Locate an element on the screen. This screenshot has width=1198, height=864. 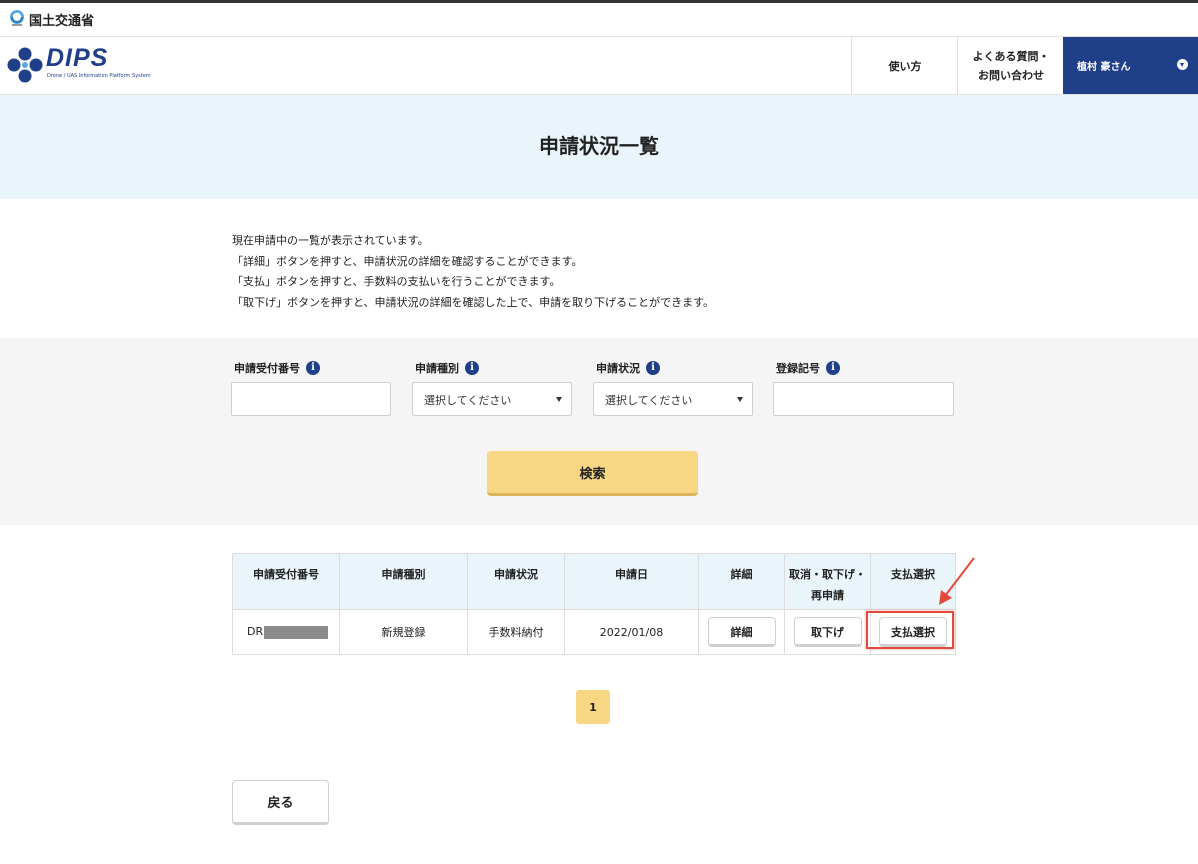
detail-button: 詳細 is located at coordinates (741, 632).